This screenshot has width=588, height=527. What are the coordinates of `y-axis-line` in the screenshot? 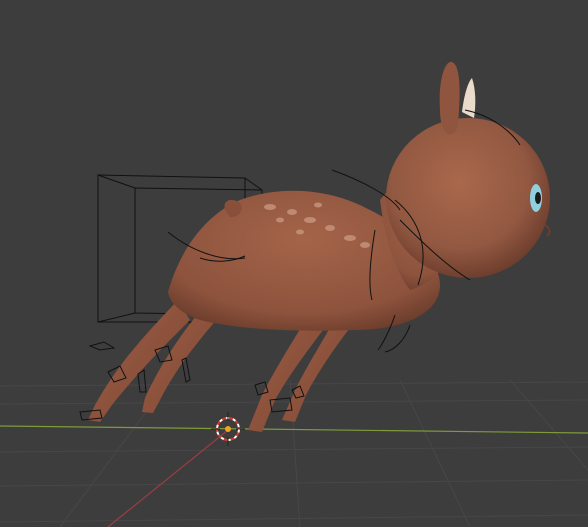 It's located at (168, 478).